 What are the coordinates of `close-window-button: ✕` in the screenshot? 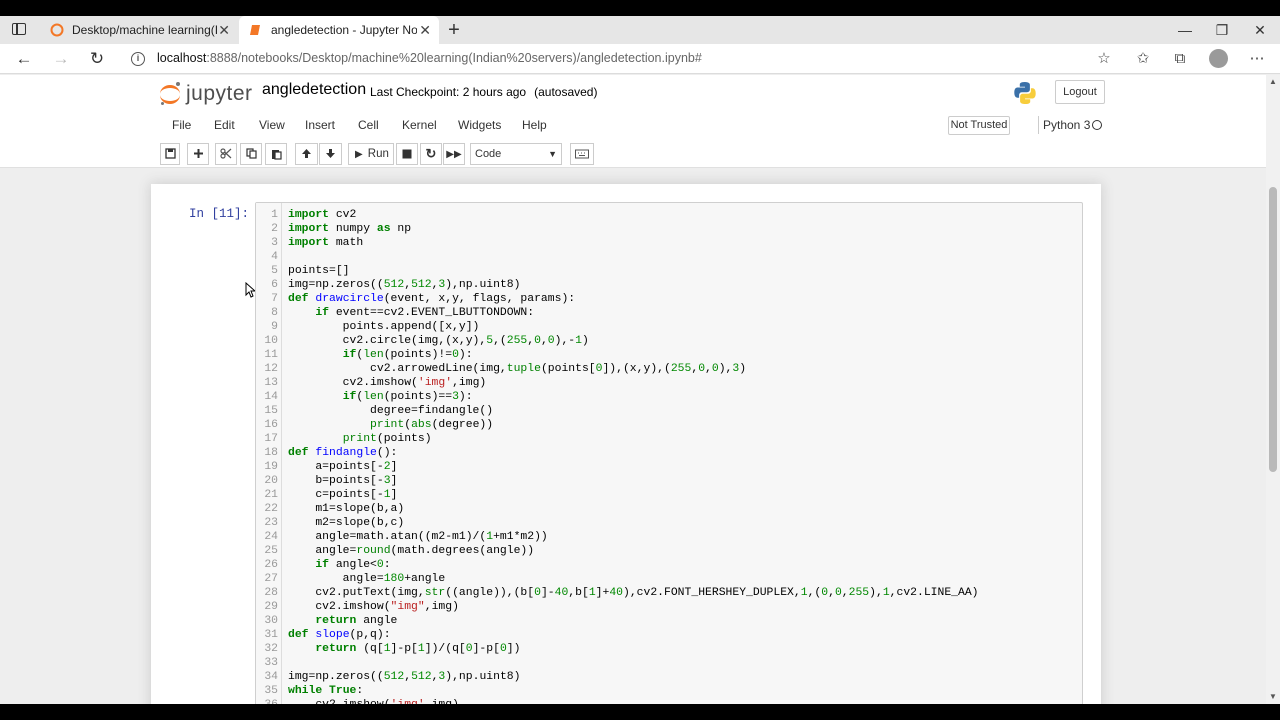 It's located at (1260, 30).